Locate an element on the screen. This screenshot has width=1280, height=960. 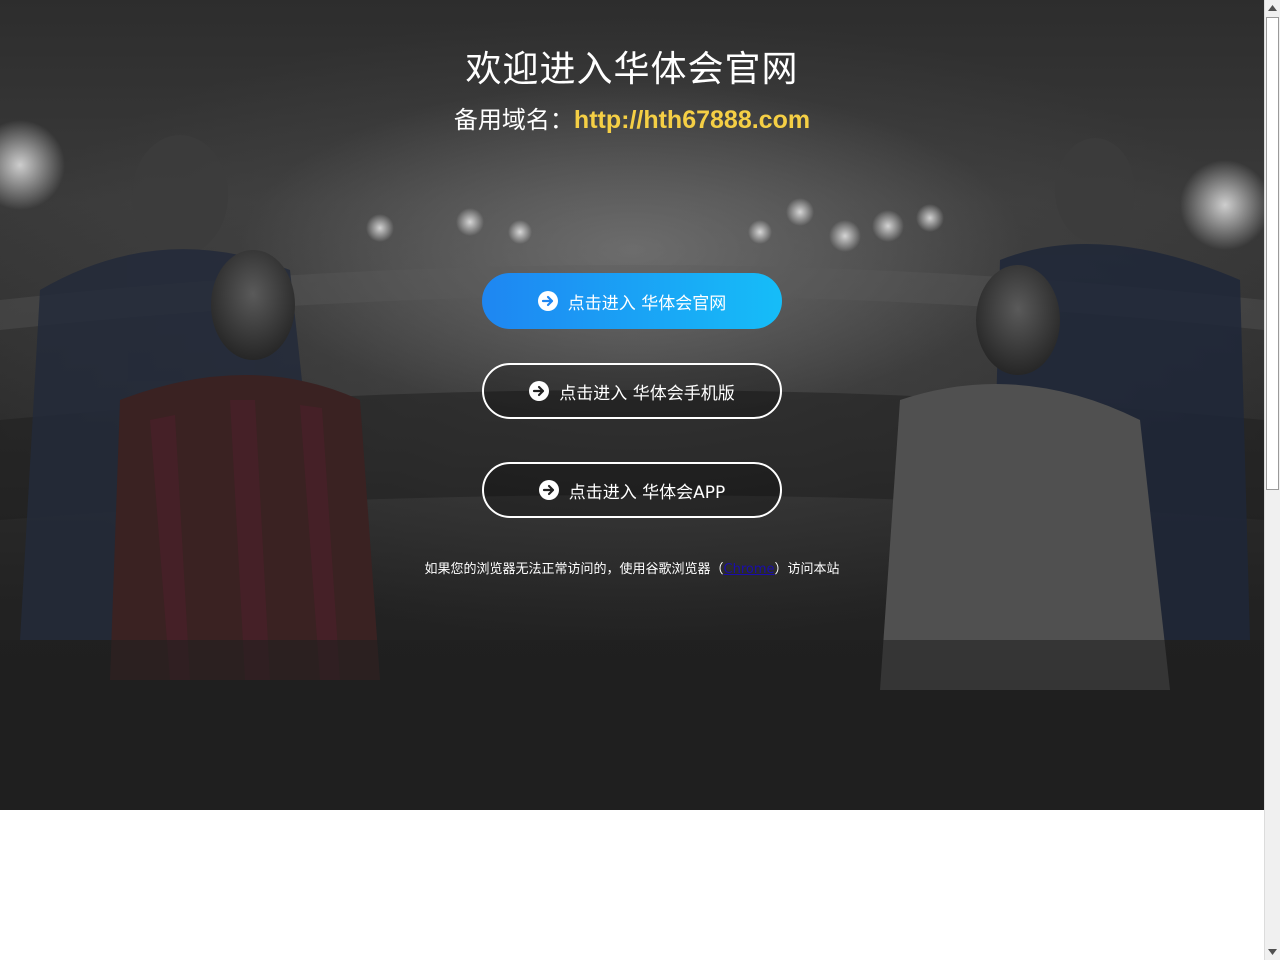
chevron-up-icon is located at coordinates (1272, 8).